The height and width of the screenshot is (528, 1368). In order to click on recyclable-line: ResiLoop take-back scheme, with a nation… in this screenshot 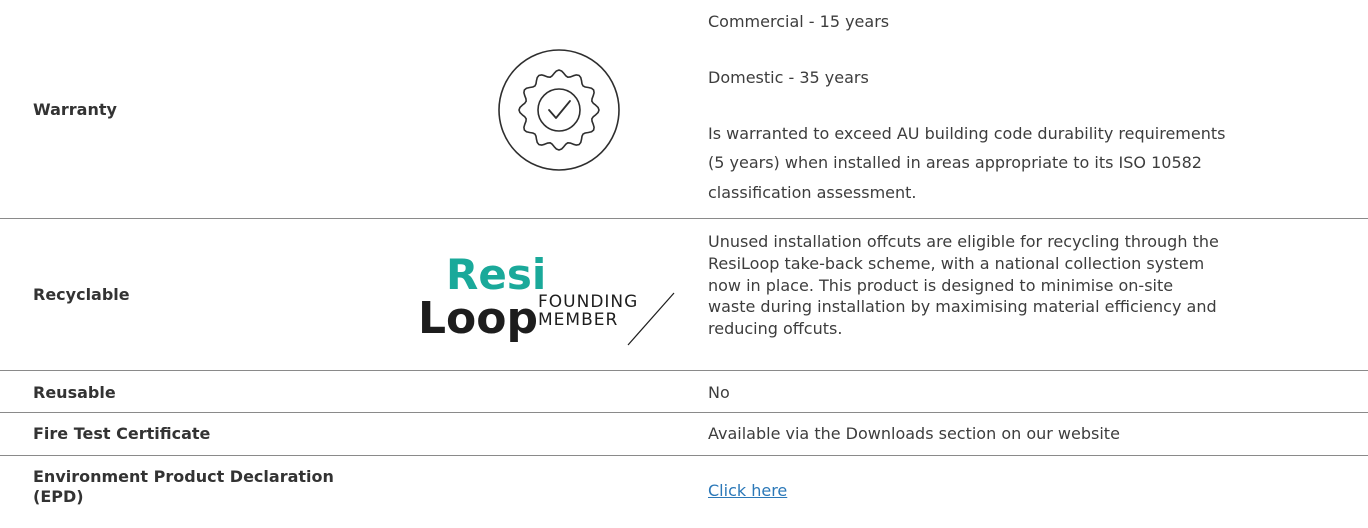, I will do `click(956, 263)`.